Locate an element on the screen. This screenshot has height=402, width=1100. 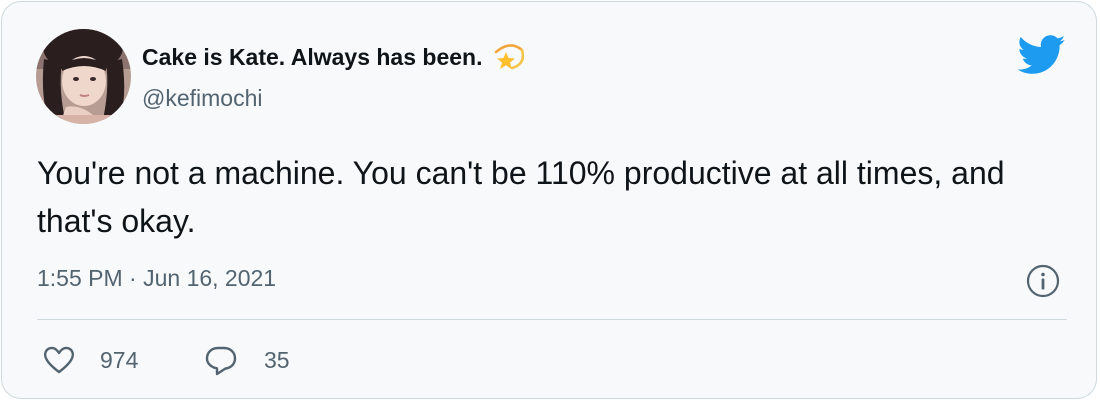
info-icon is located at coordinates (1043, 281).